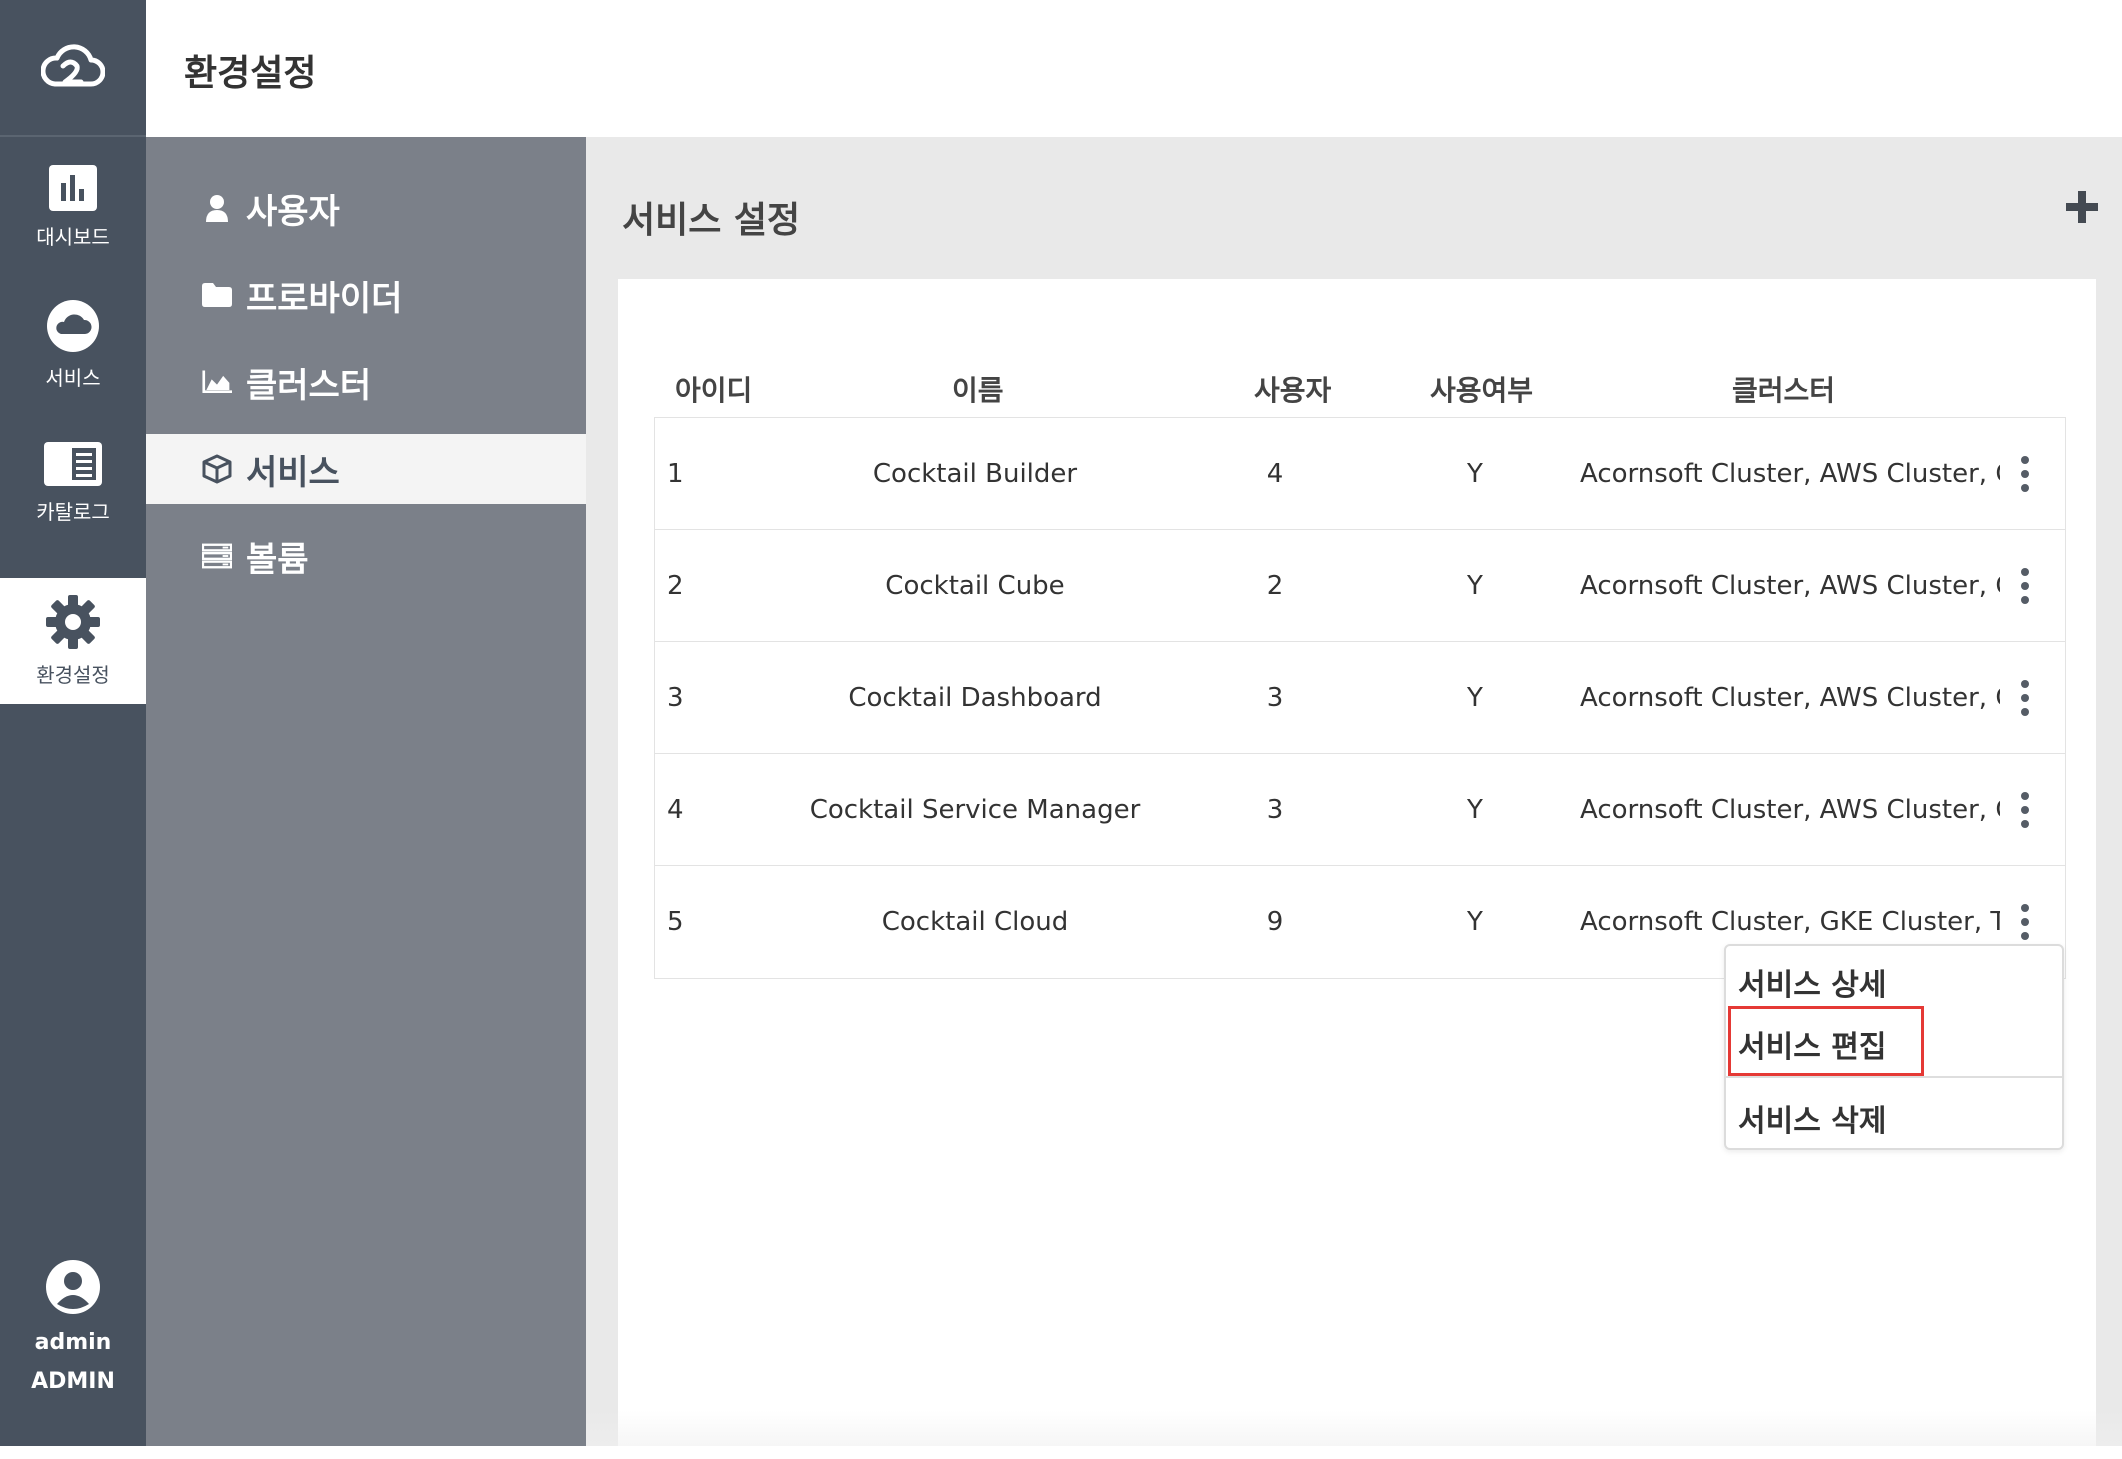  What do you see at coordinates (366, 556) in the screenshot?
I see `subnav-item-volumes: 볼륨` at bounding box center [366, 556].